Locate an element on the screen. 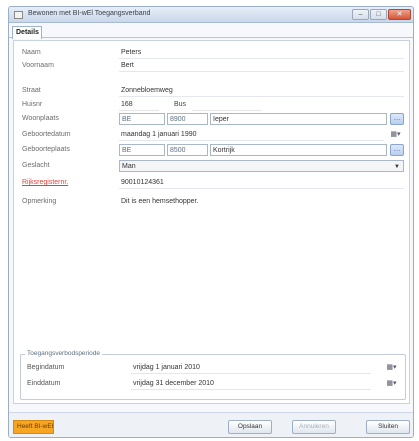  rijksregisternr-link: Rijksregisternr. is located at coordinates (45, 182).